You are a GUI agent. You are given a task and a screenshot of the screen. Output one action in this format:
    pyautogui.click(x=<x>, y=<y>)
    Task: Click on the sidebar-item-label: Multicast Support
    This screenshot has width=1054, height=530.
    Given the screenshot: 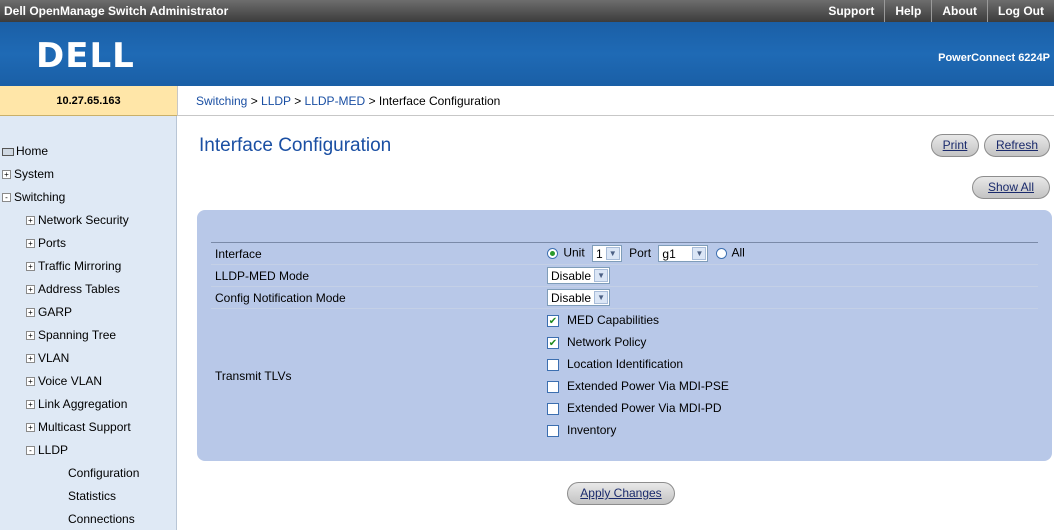 What is the action you would take?
    pyautogui.click(x=84, y=427)
    